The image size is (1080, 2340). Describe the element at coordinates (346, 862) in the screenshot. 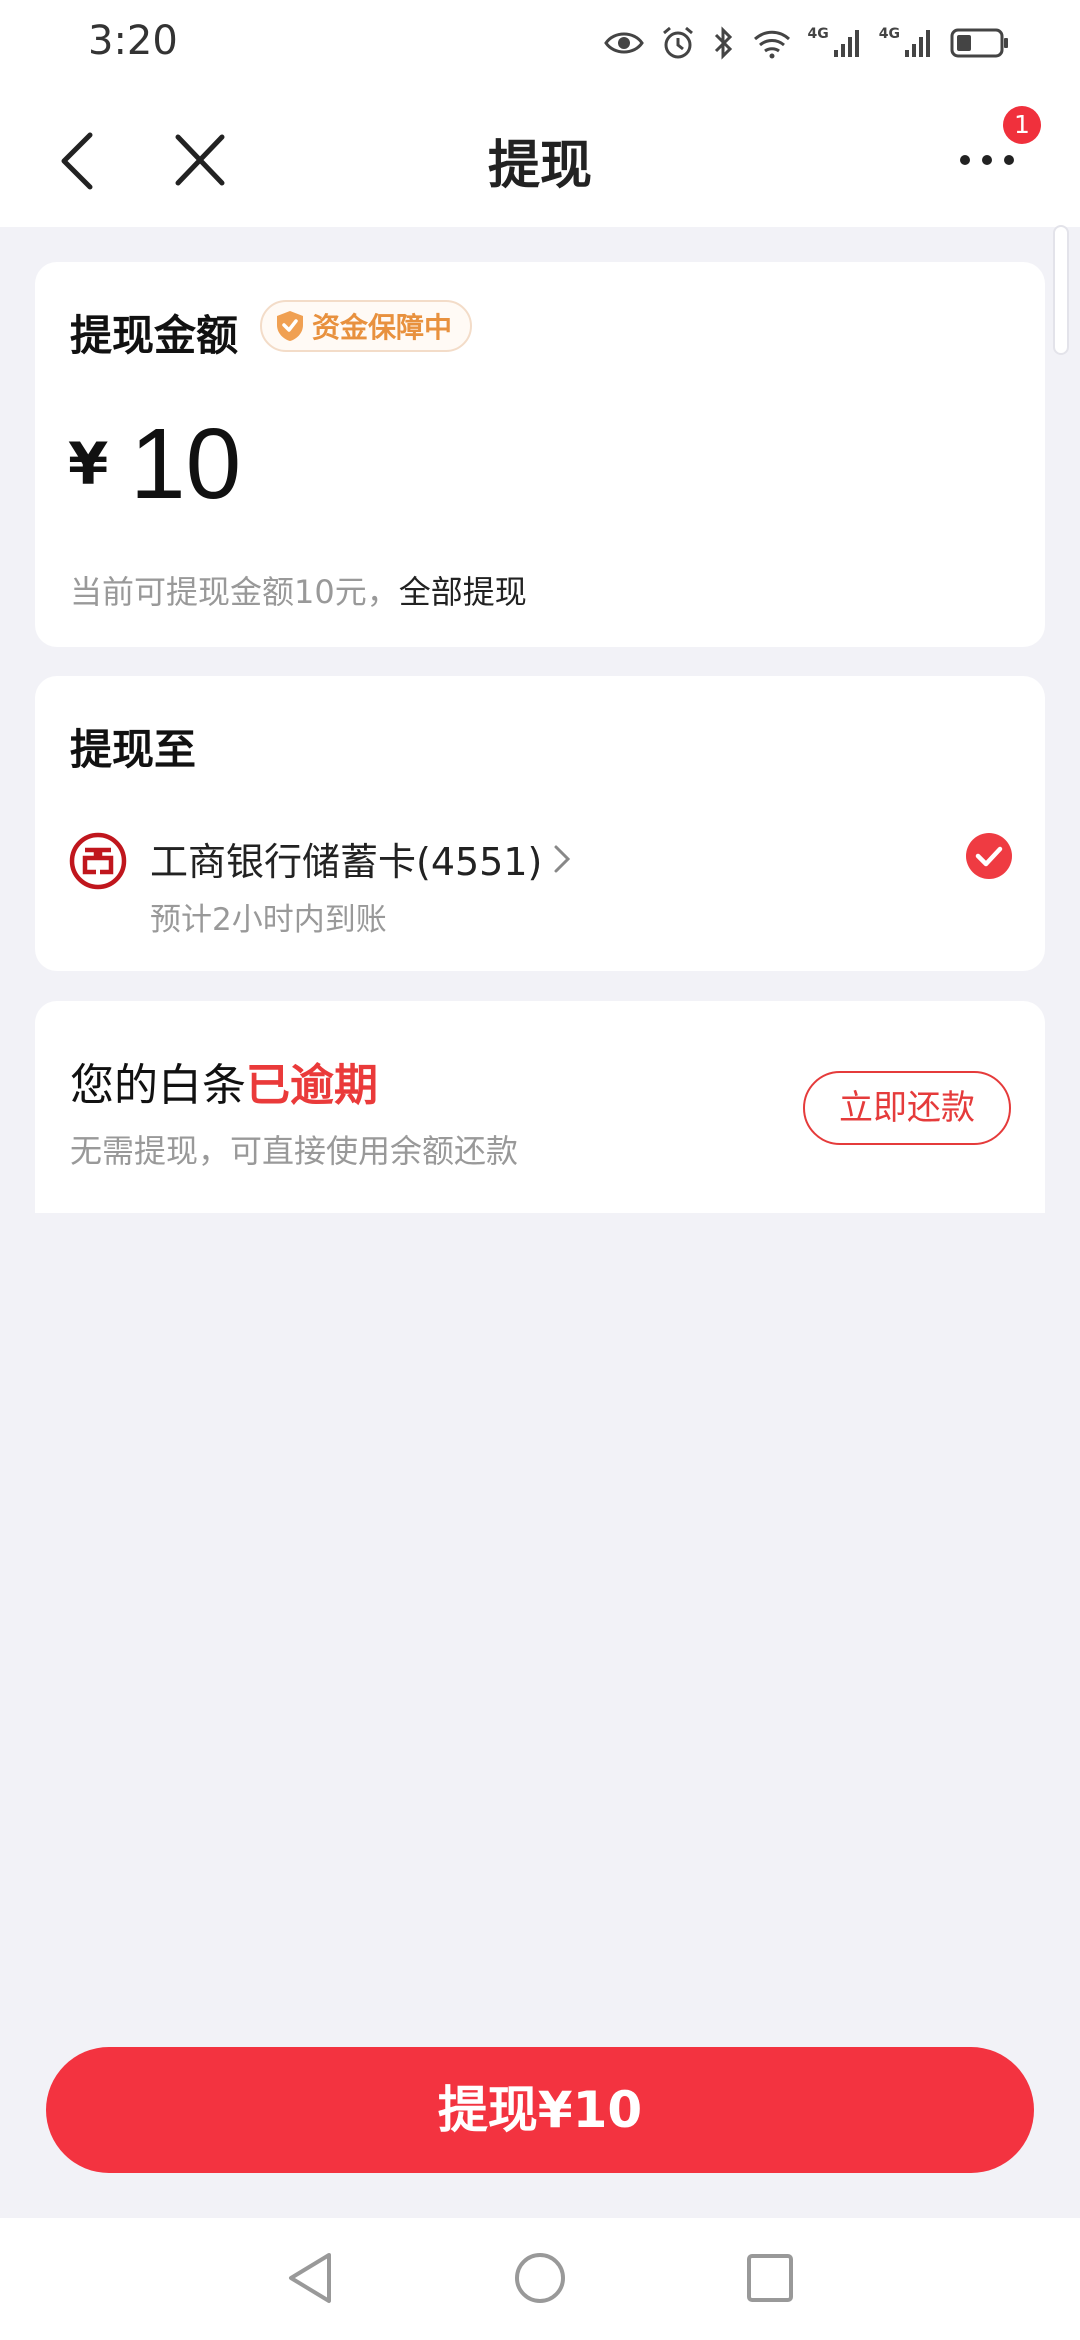

I see `bank-card-name: 工商银行储蓄卡(4551)` at that location.